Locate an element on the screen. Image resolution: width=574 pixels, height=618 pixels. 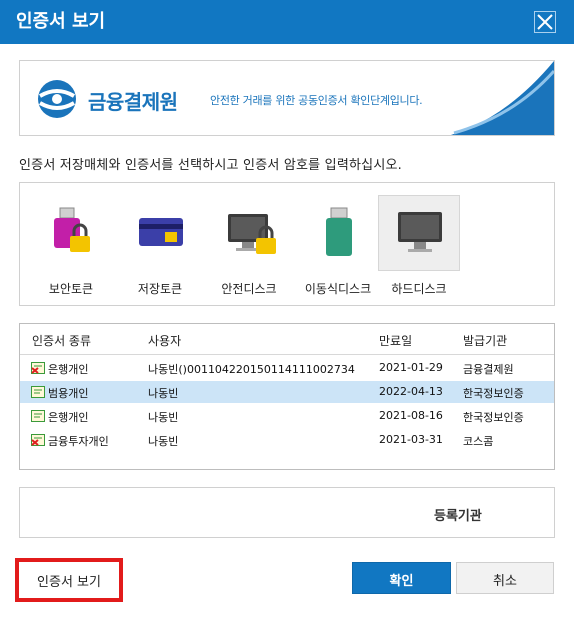
media-storage-token is located at coordinates (160, 233).